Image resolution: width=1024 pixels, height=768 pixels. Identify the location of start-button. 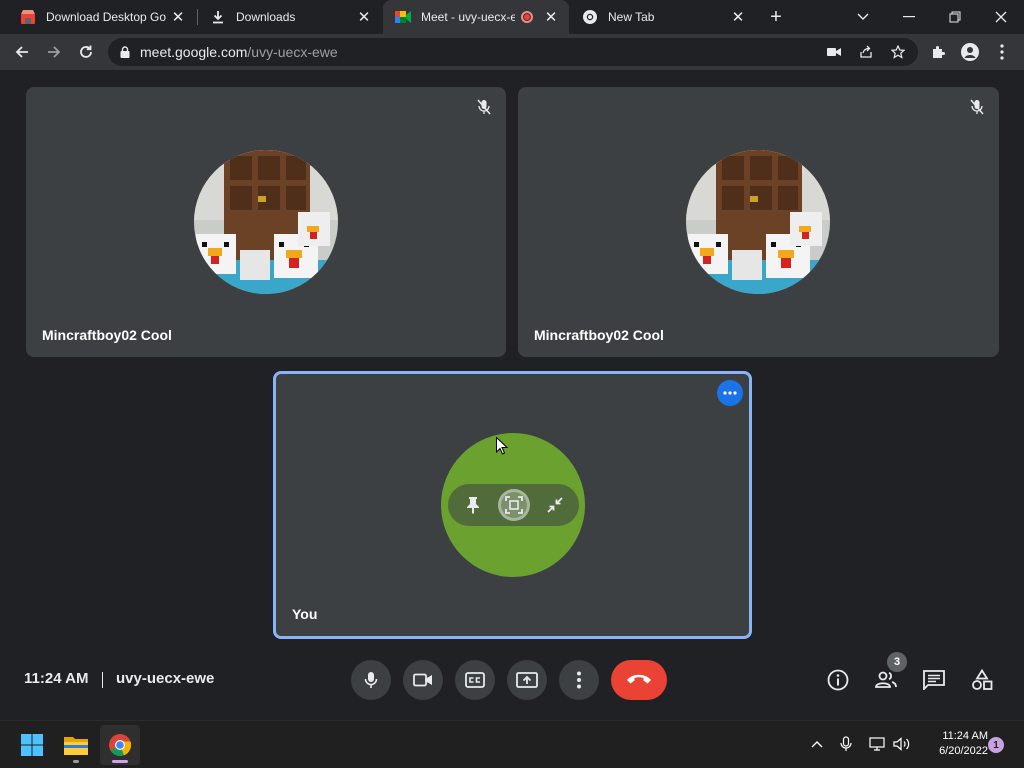
(32, 745).